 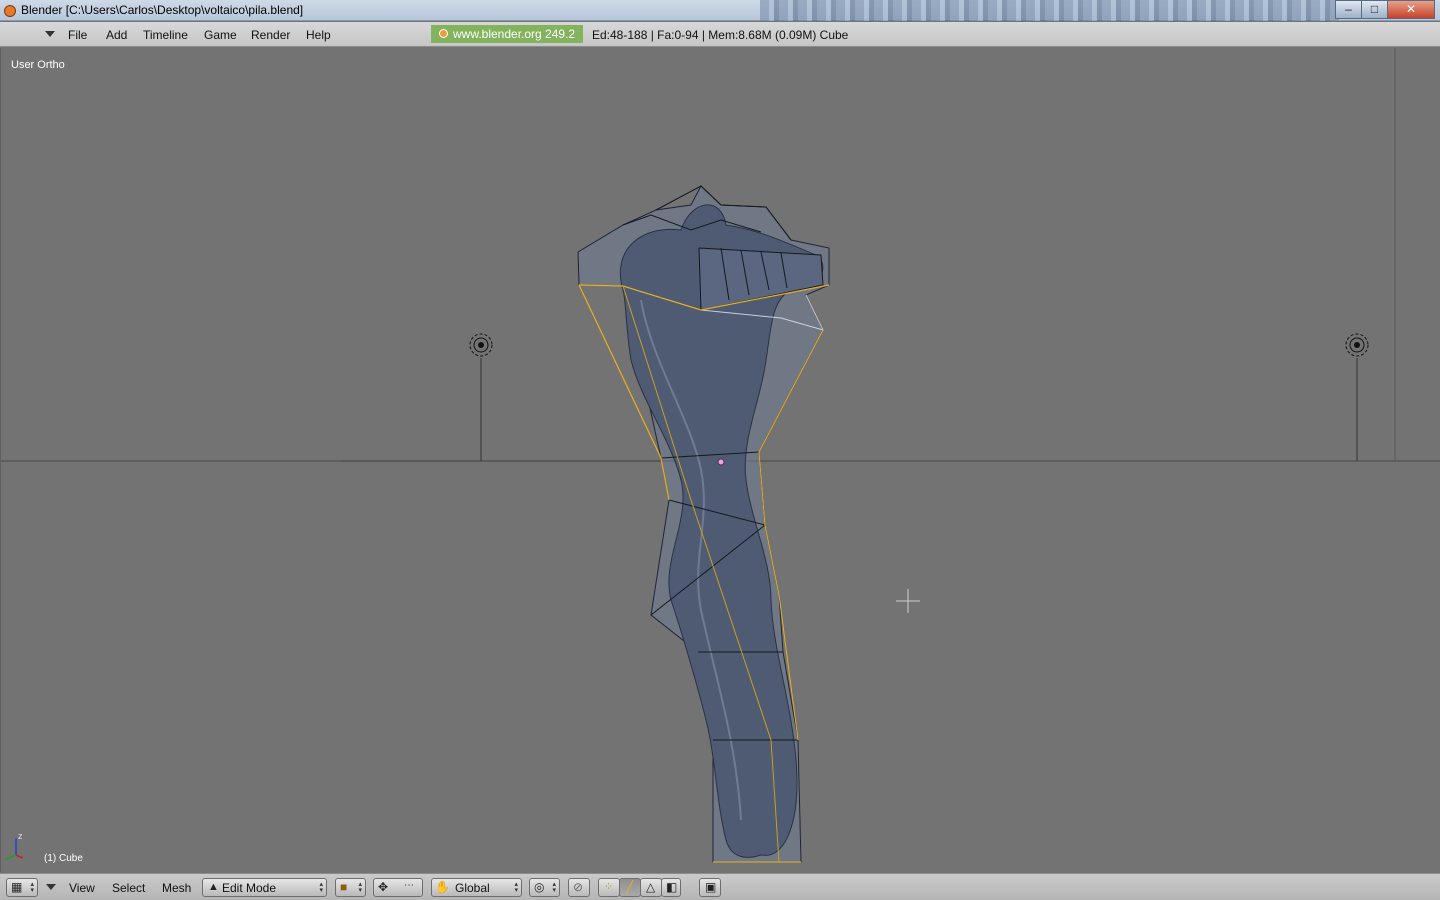 What do you see at coordinates (350, 887) in the screenshot?
I see `draw-type-selector: ■ ▴ ▾` at bounding box center [350, 887].